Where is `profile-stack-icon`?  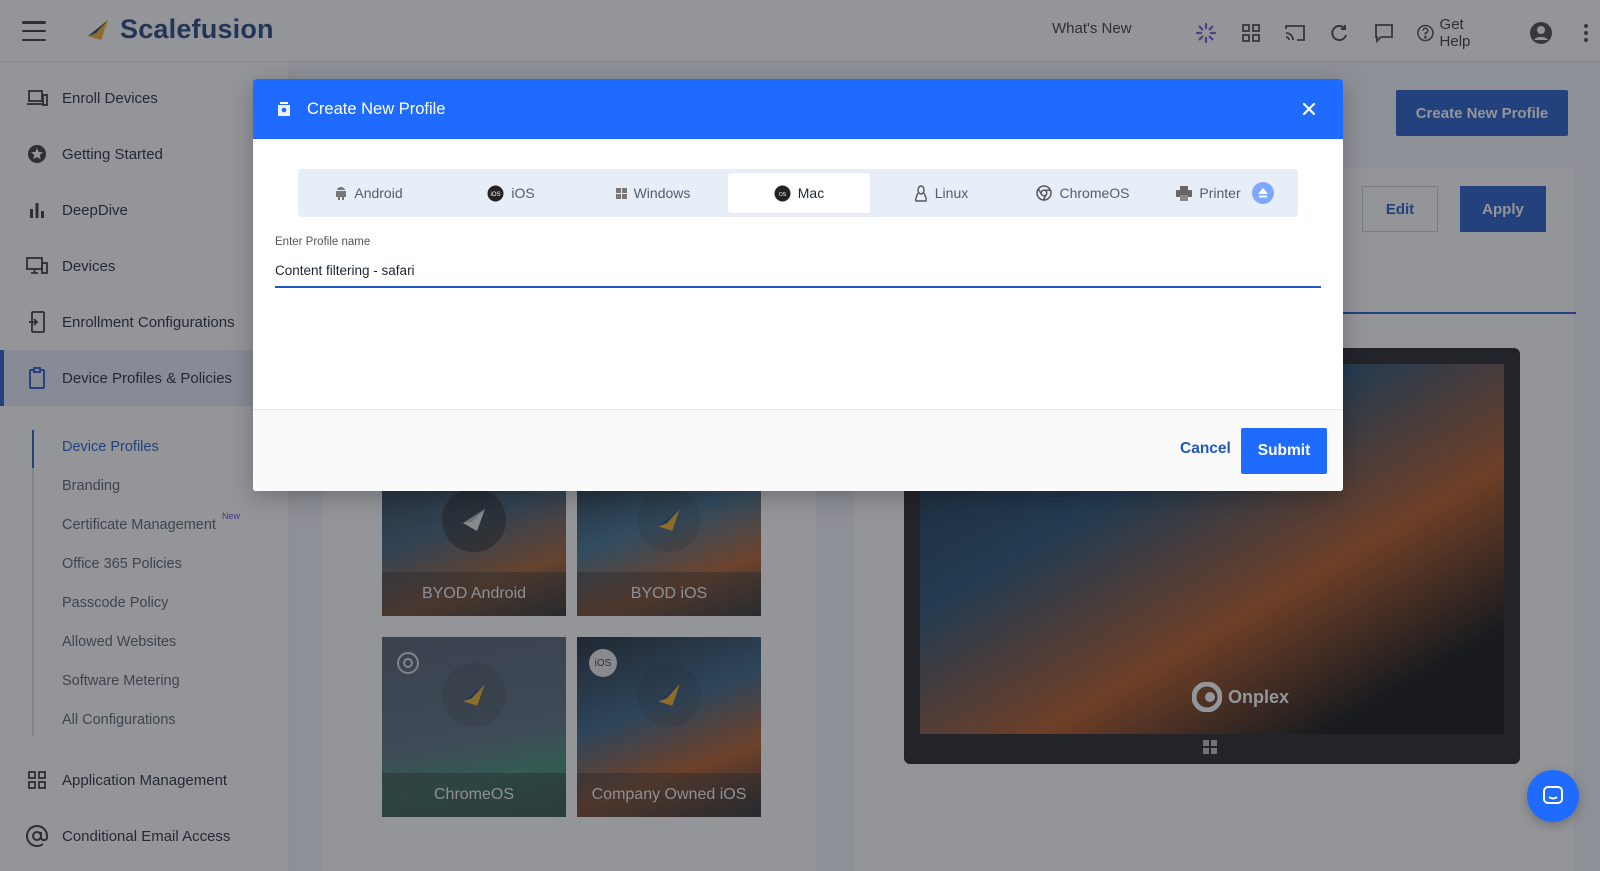
profile-stack-icon is located at coordinates (284, 109).